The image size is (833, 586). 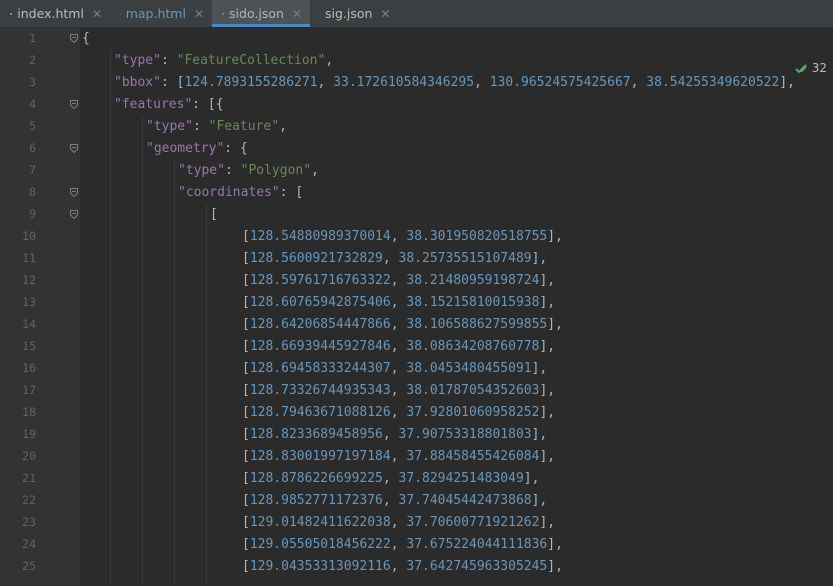 What do you see at coordinates (32, 148) in the screenshot?
I see `line-number: 6` at bounding box center [32, 148].